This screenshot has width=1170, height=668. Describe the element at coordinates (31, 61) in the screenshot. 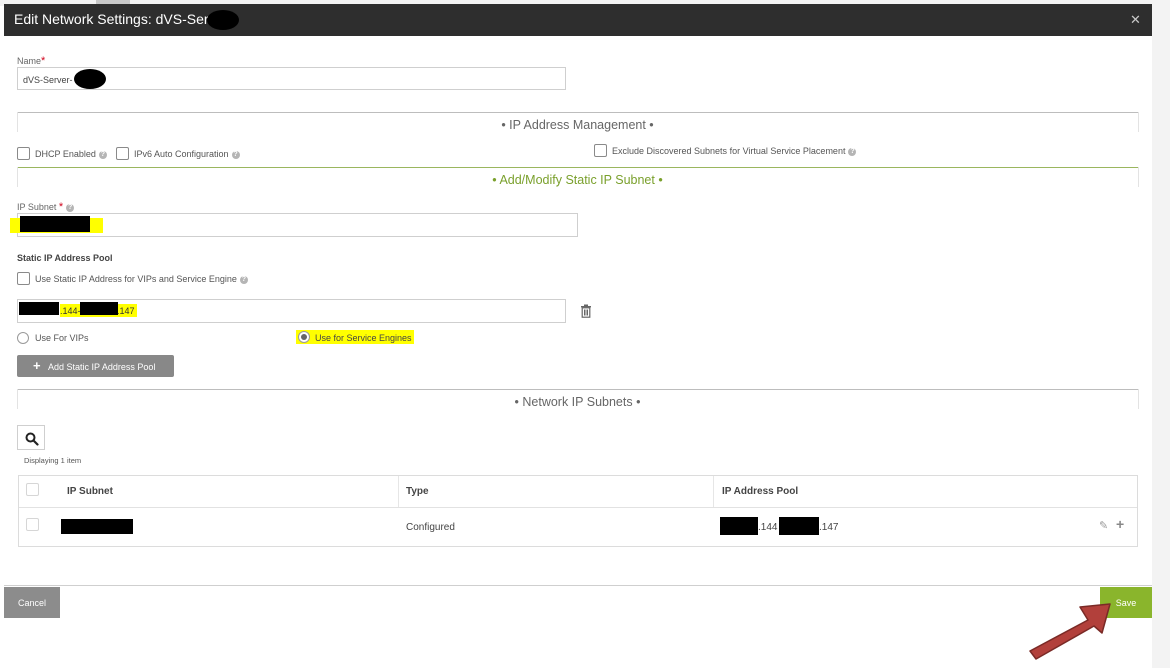

I see `name-label: Name*` at that location.